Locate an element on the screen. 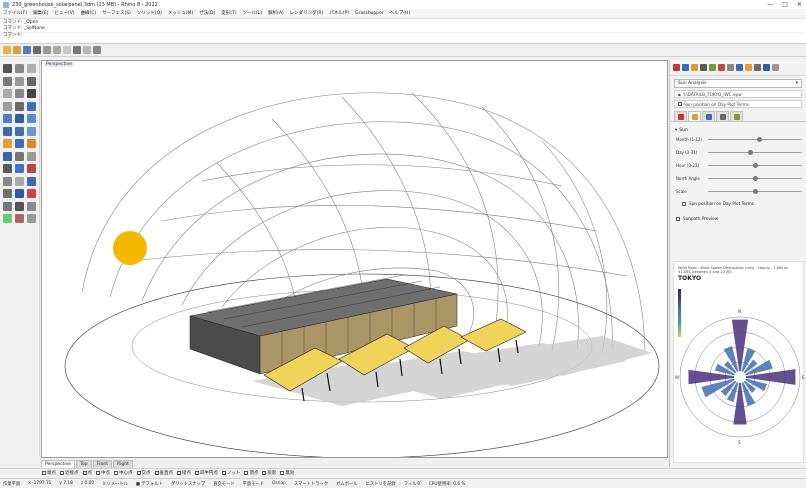 The image size is (806, 488). scale-slider is located at coordinates (755, 191).